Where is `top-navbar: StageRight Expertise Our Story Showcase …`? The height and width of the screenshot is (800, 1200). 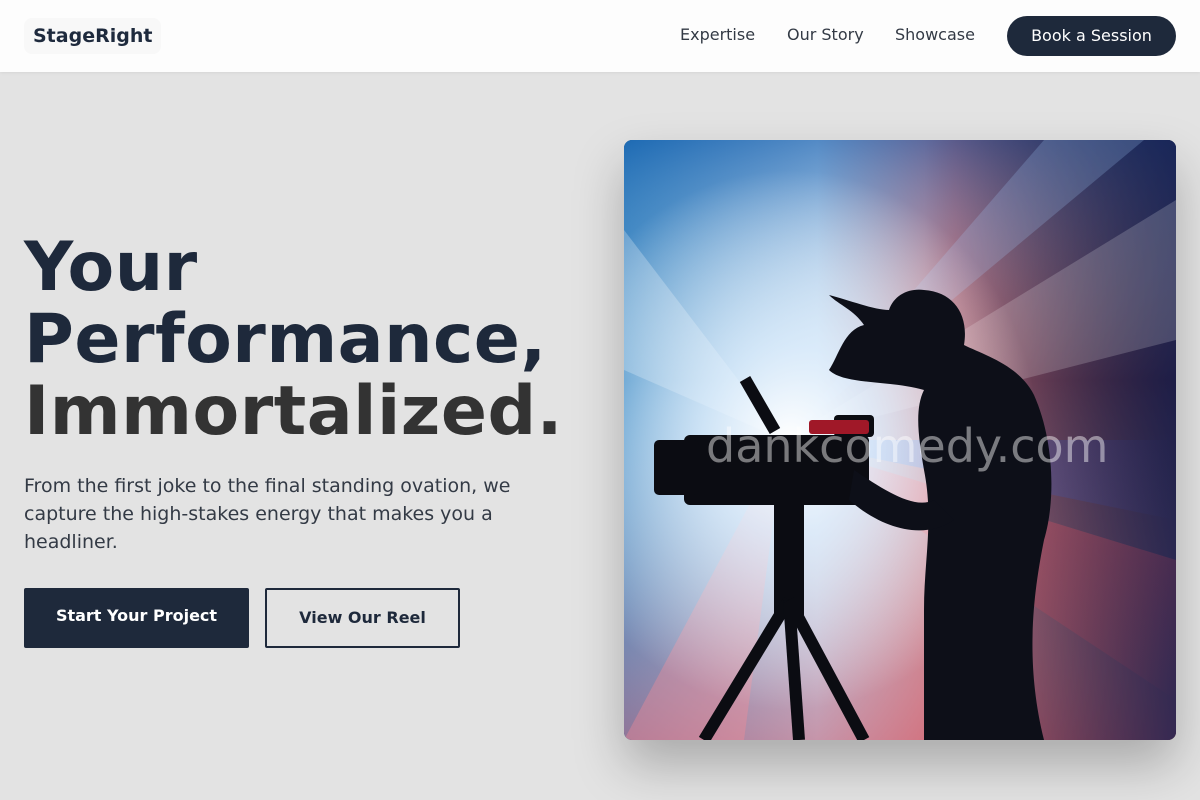 top-navbar: StageRight Expertise Our Story Showcase … is located at coordinates (600, 36).